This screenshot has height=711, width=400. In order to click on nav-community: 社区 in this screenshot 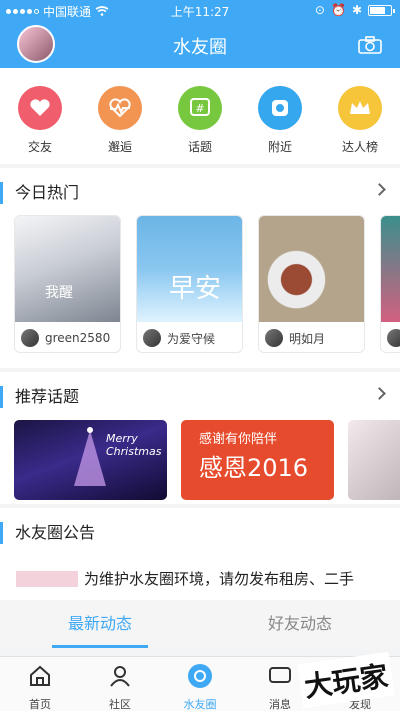, I will do `click(120, 684)`.